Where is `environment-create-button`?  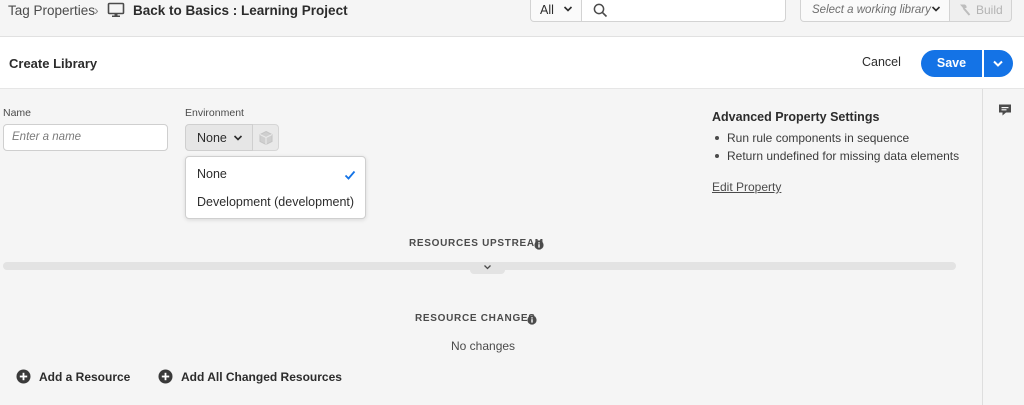
environment-create-button is located at coordinates (266, 137).